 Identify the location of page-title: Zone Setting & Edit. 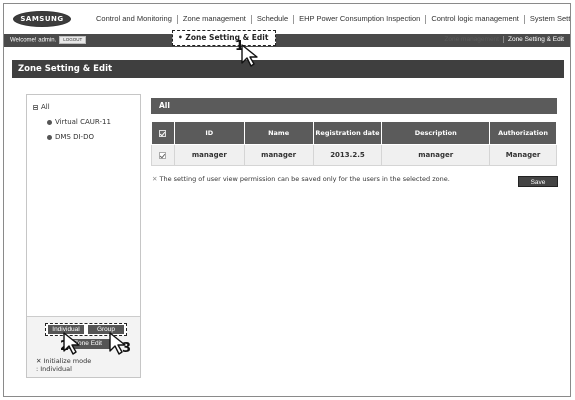
(288, 69).